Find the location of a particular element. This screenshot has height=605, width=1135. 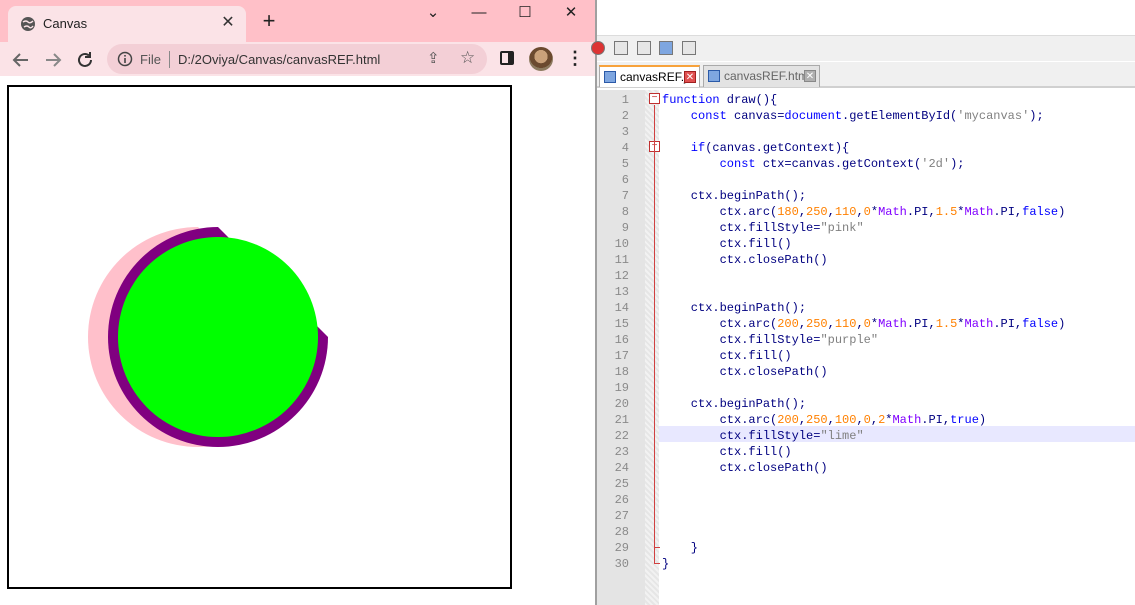

code-line: 21 ctx.arc(200,250,100,0,2*Math.PI,true) is located at coordinates (866, 420).